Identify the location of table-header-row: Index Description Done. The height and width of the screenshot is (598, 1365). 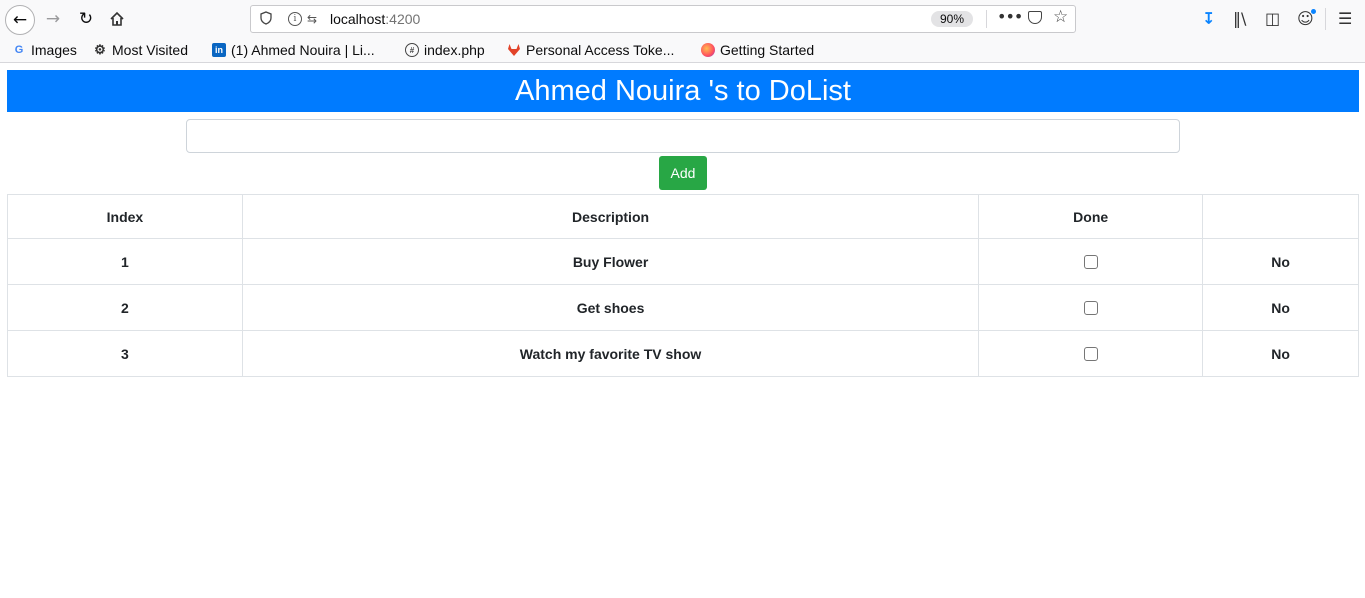
(683, 216).